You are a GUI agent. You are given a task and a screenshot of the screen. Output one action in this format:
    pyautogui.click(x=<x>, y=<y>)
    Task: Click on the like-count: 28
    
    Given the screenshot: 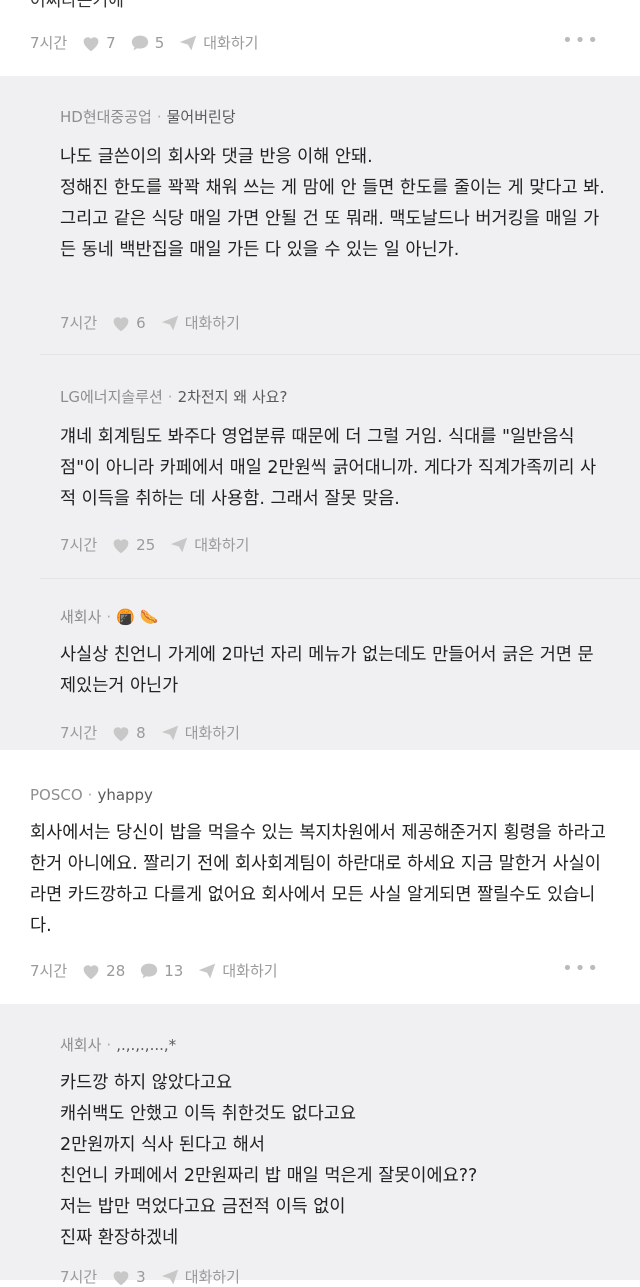 What is the action you would take?
    pyautogui.click(x=116, y=970)
    